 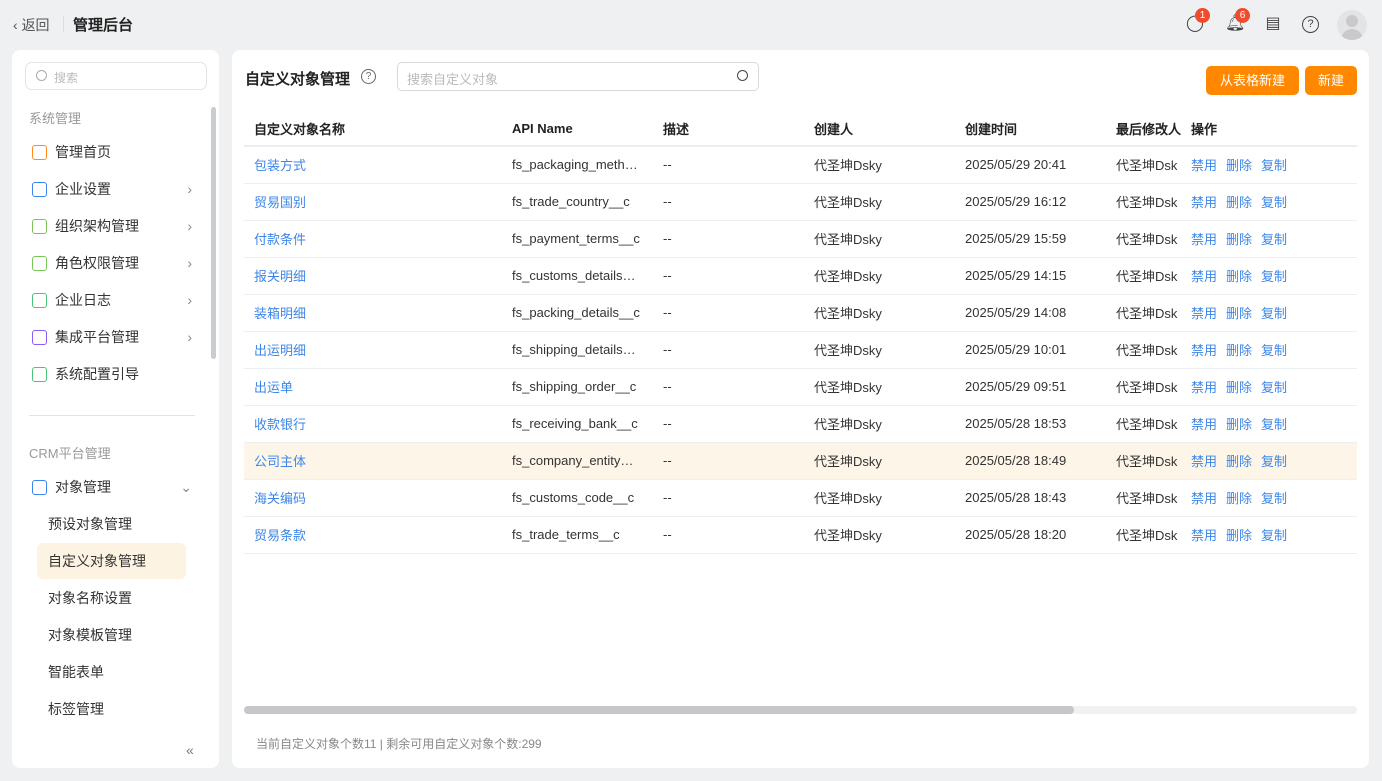 I want to click on sidebar-scrollbar, so click(x=213, y=233).